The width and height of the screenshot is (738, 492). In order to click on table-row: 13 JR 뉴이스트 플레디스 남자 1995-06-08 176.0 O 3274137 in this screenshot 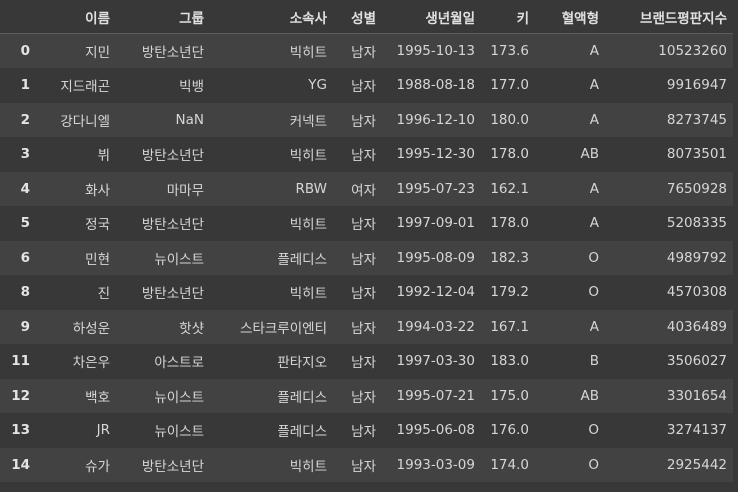, I will do `click(366, 430)`.